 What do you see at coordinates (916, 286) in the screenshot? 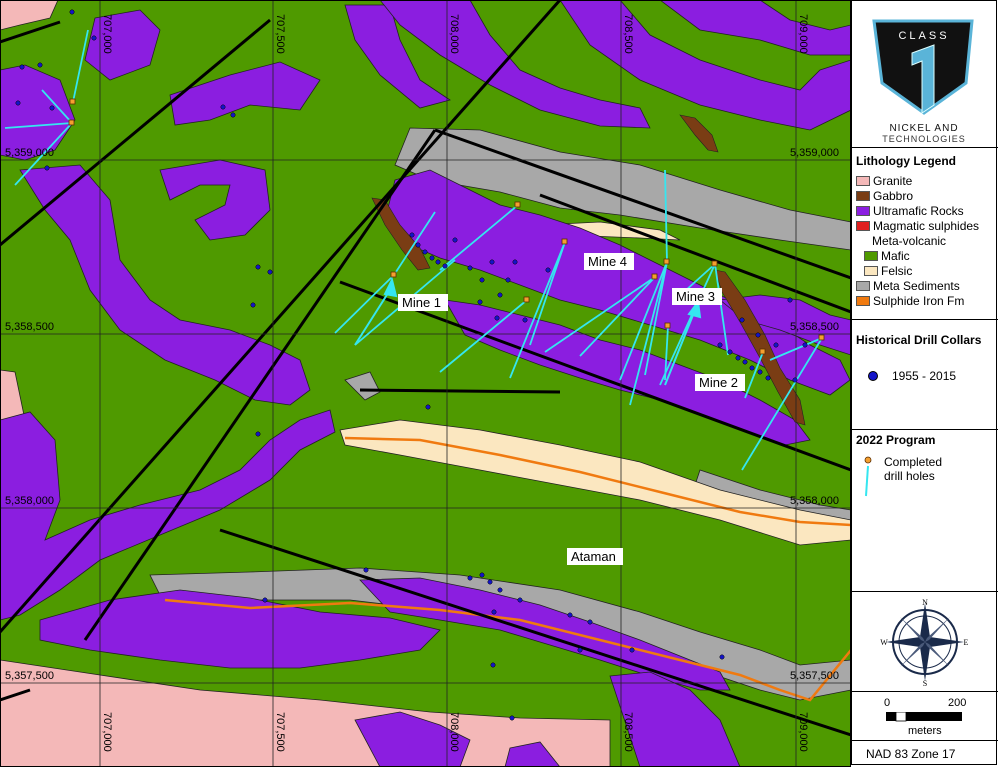
I see `legend-item-label: Meta Sediments` at bounding box center [916, 286].